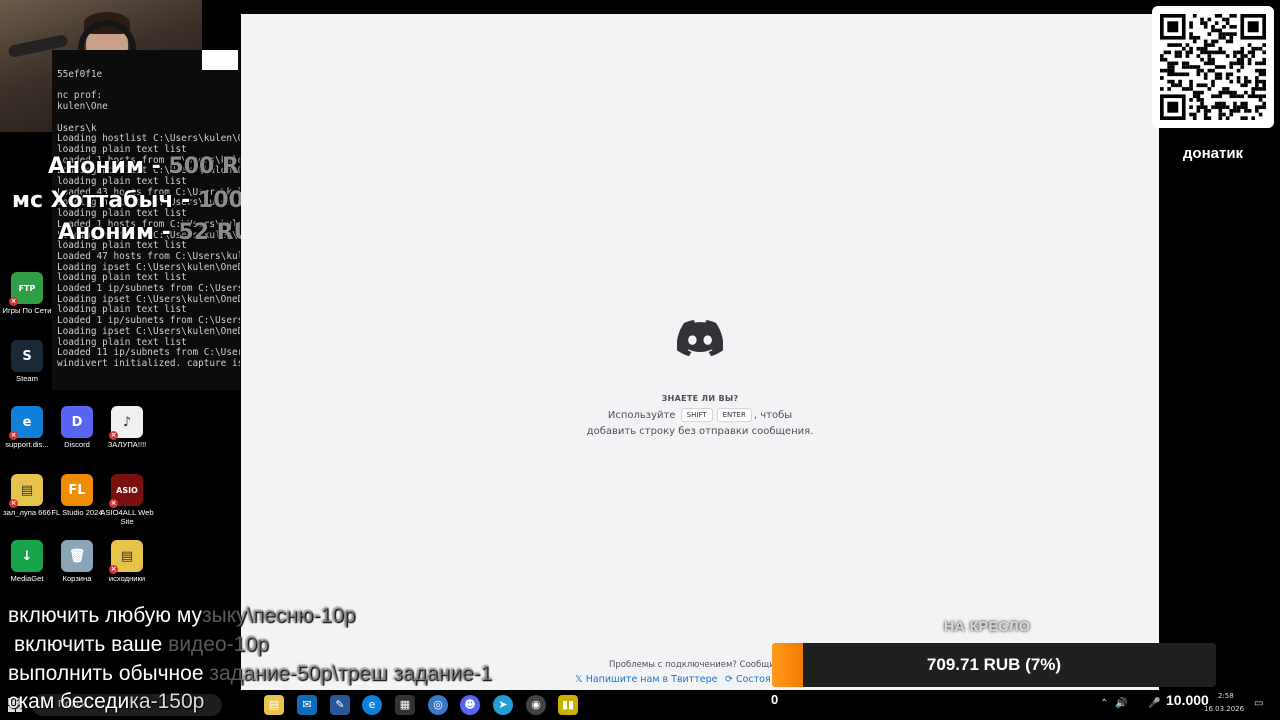 This screenshot has width=1280, height=720. What do you see at coordinates (27, 556) in the screenshot?
I see `desktop-app-icon: ↓` at bounding box center [27, 556].